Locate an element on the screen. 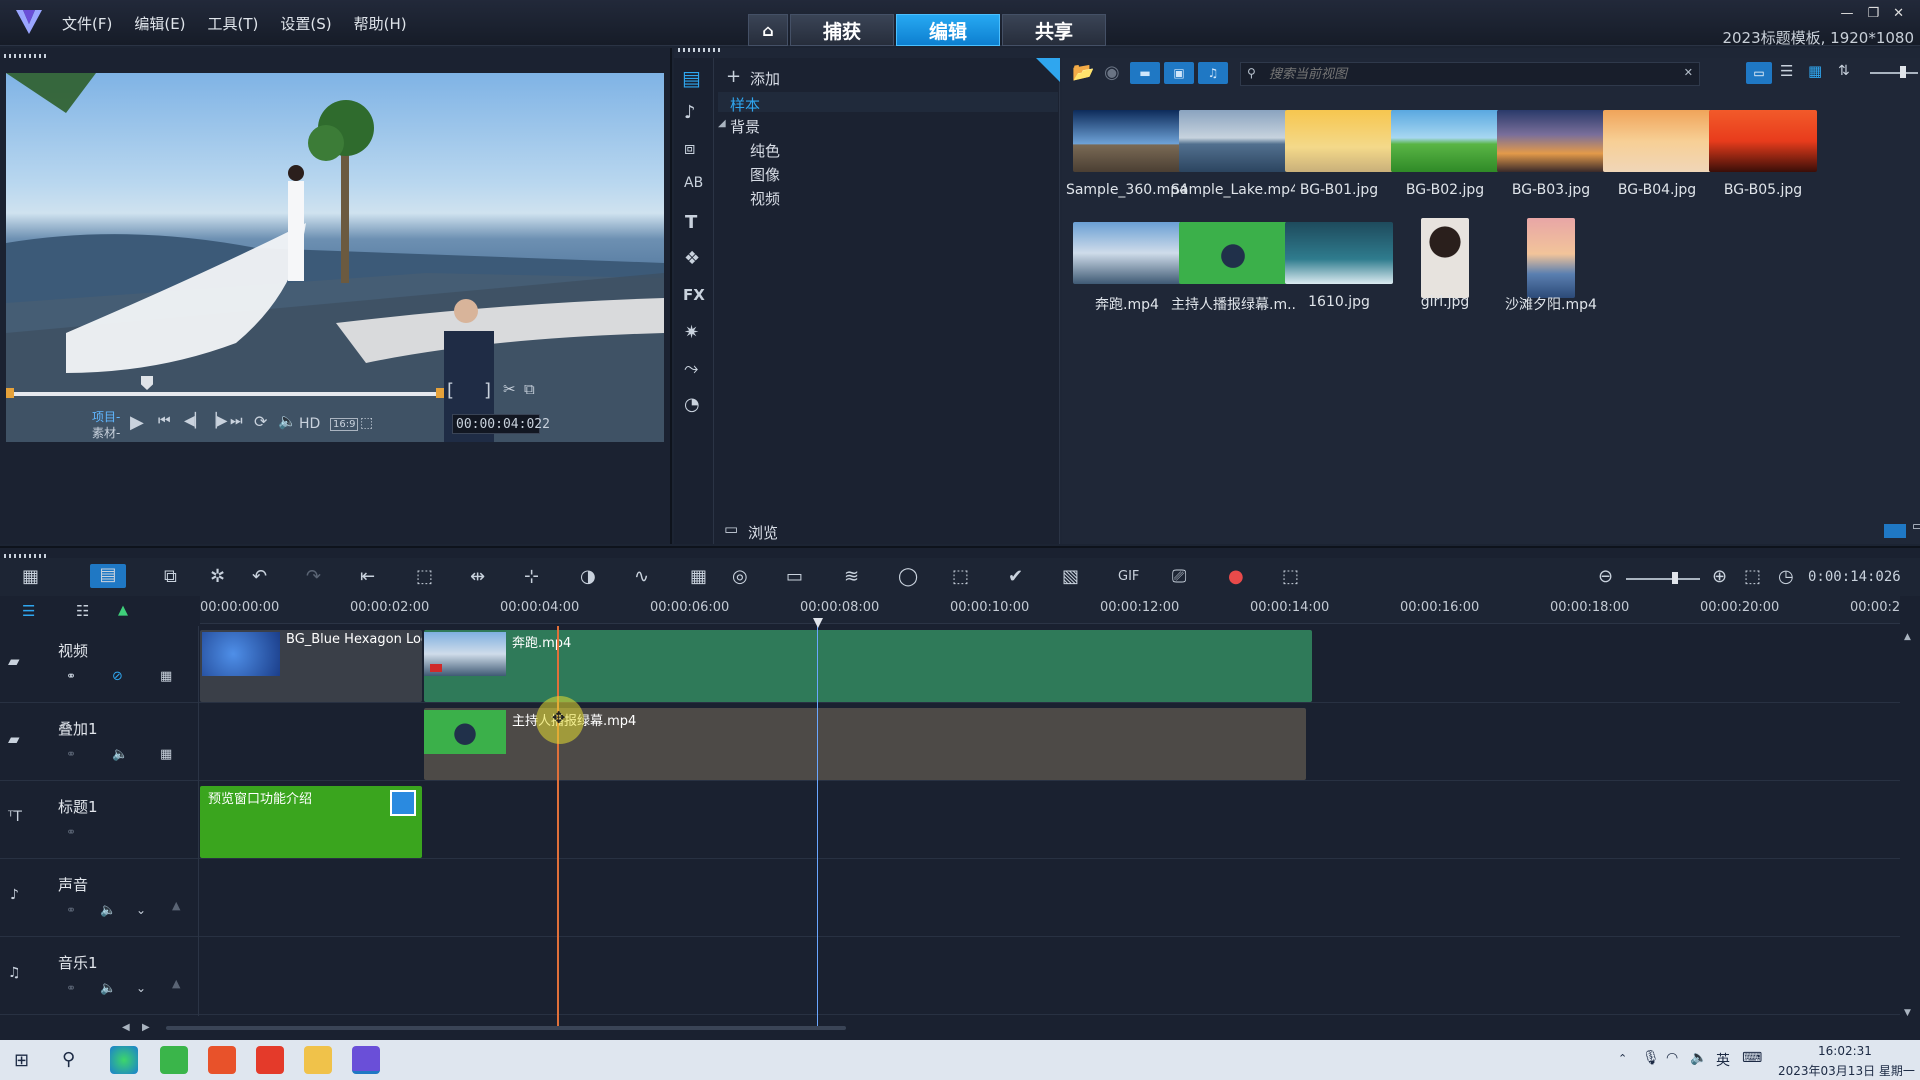  scissors-icon: ✂ is located at coordinates (509, 389).